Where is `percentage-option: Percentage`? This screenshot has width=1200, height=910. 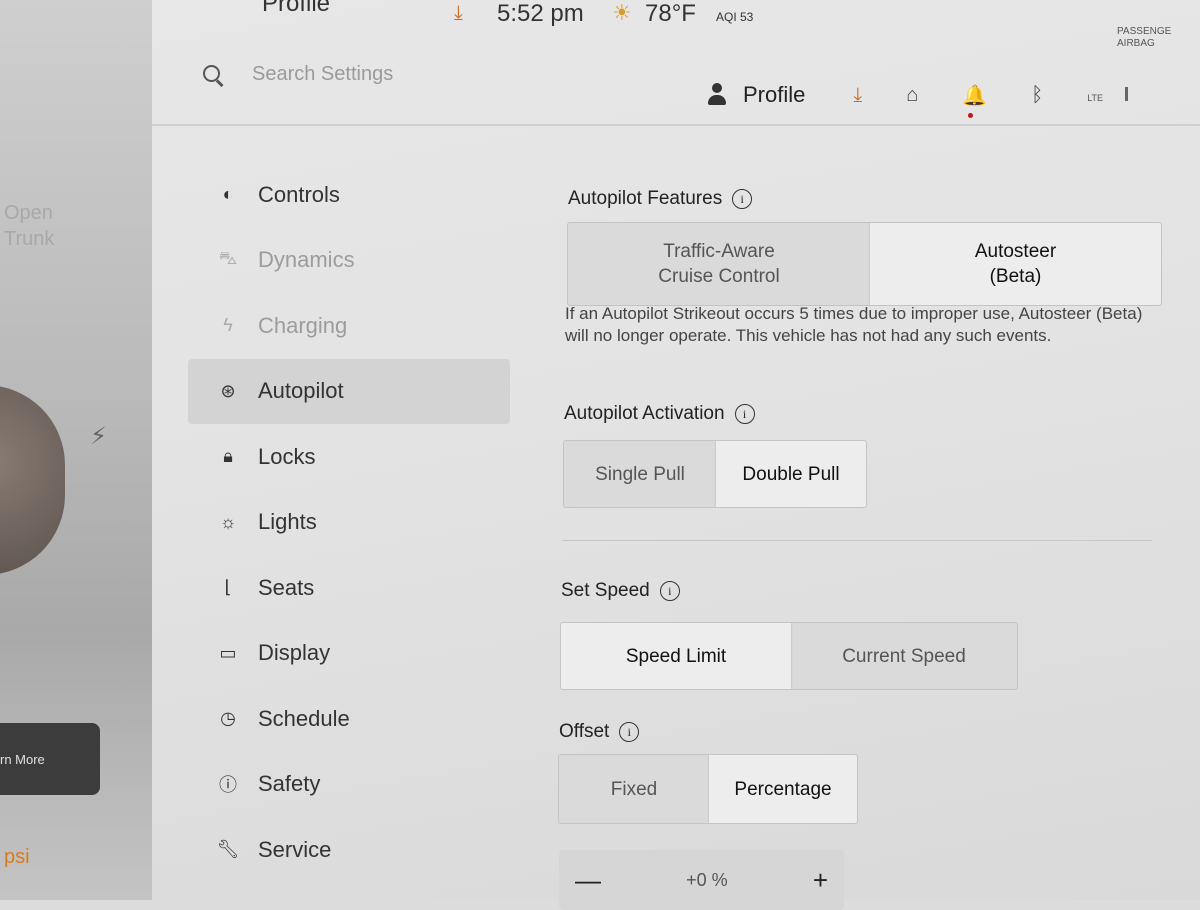
percentage-option: Percentage is located at coordinates (783, 789).